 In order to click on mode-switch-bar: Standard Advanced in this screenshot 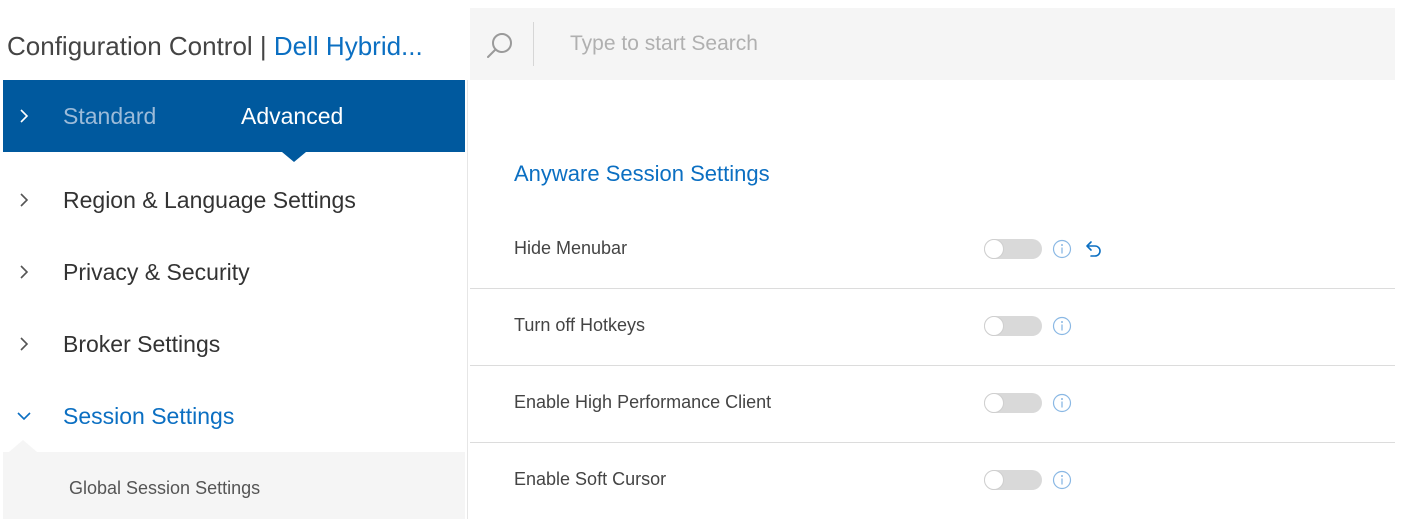, I will do `click(234, 121)`.